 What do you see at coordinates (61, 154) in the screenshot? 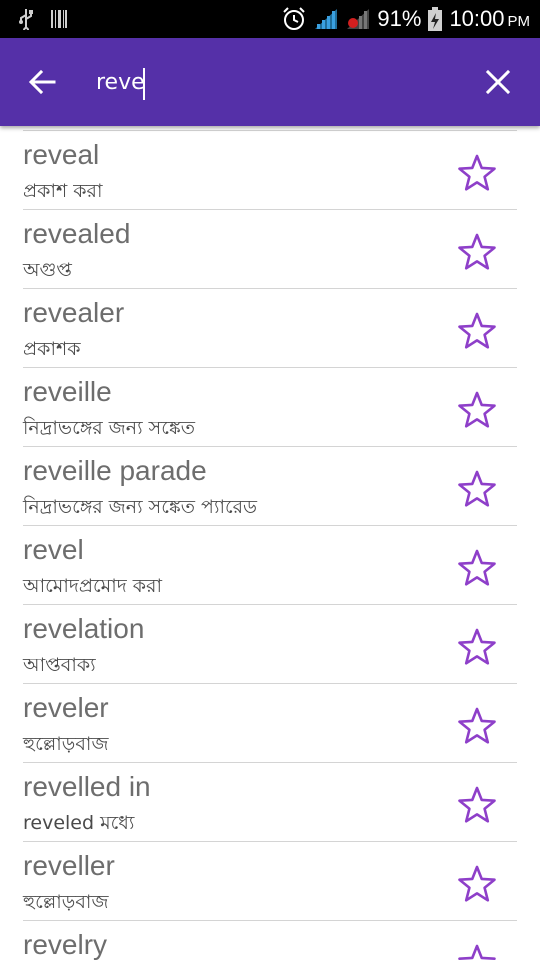
I see `word-text: reveal` at bounding box center [61, 154].